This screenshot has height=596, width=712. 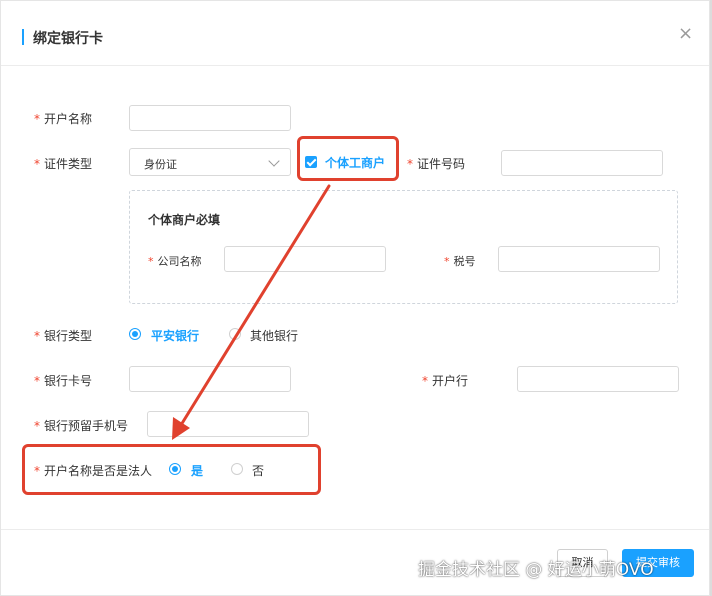 I want to click on watermark-text: 掘金技术社区 @ 好运小萌OVO, so click(x=536, y=570).